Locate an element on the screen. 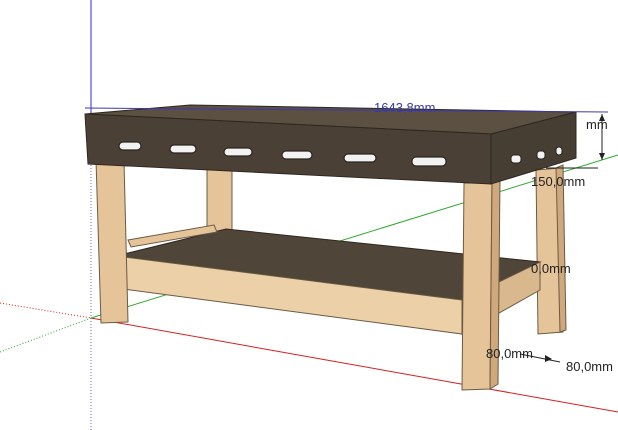 Image resolution: width=618 pixels, height=430 pixels. shelf-dim-label: 0,0mm is located at coordinates (551, 268).